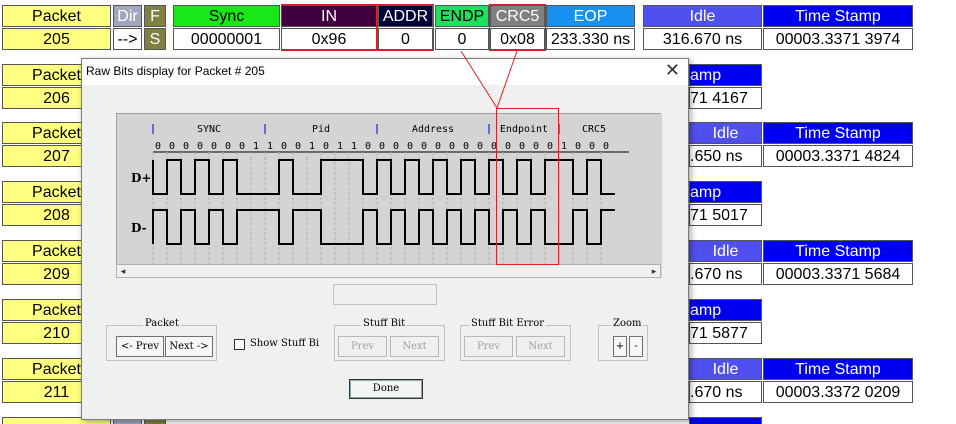  Describe the element at coordinates (127, 39) in the screenshot. I see `dir-value: -->` at that location.